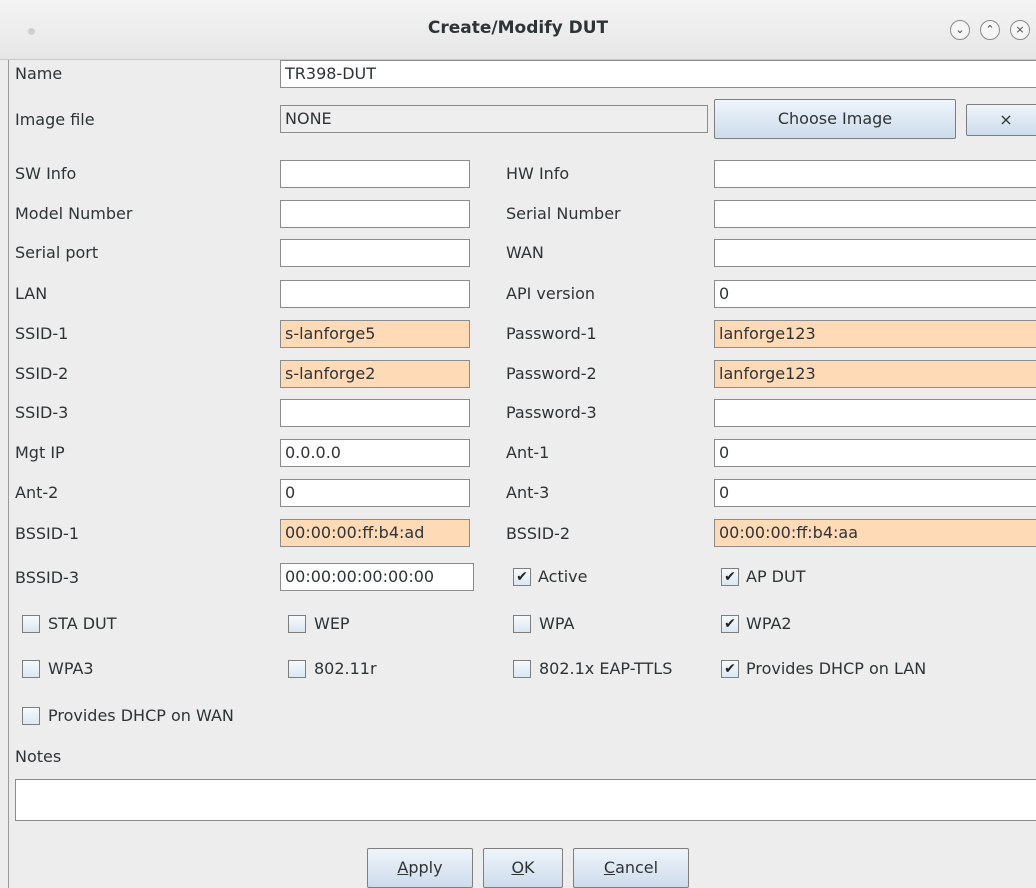 Image resolution: width=1036 pixels, height=888 pixels. I want to click on chevron-up-icon: ⌃, so click(990, 30).